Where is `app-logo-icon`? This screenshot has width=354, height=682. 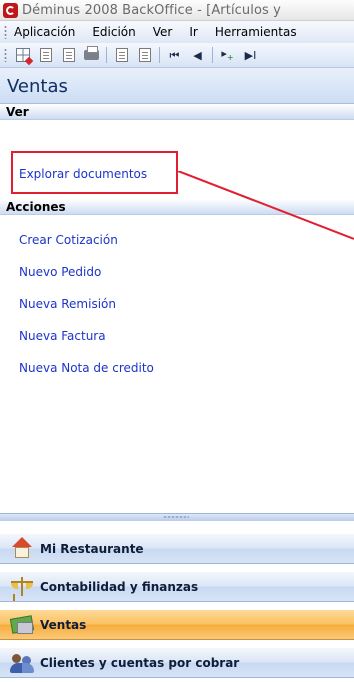
app-logo-icon is located at coordinates (10, 10).